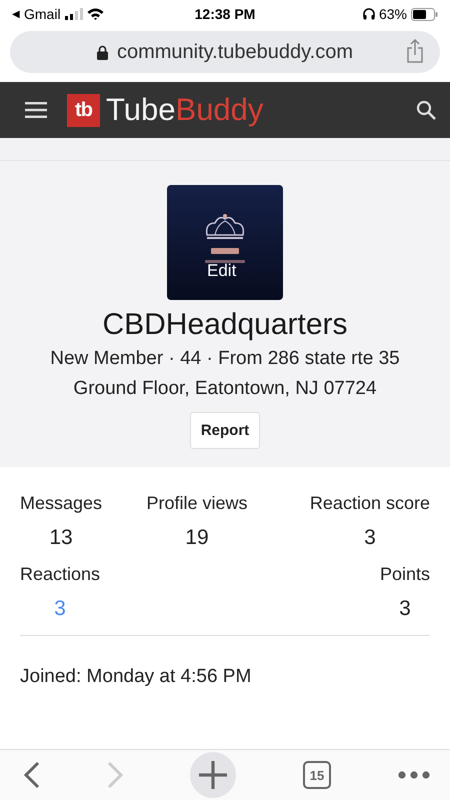  I want to click on battery-percent: 63%, so click(392, 14).